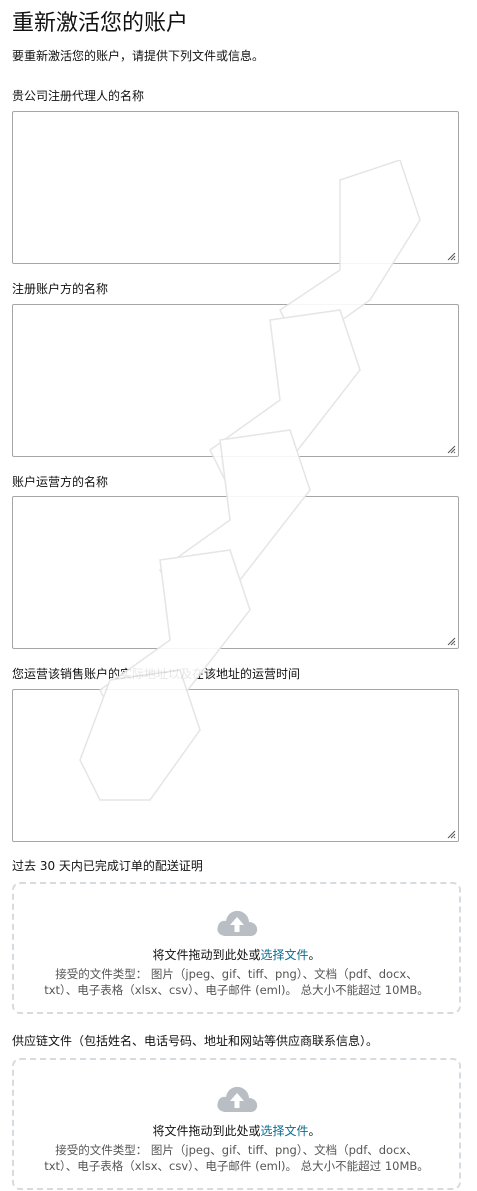 This screenshot has width=477, height=1191. I want to click on registered-agent-input, so click(235, 187).